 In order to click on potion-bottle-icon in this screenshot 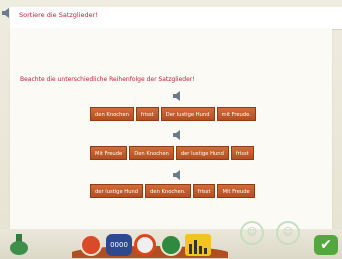, I will do `click(19, 244)`.